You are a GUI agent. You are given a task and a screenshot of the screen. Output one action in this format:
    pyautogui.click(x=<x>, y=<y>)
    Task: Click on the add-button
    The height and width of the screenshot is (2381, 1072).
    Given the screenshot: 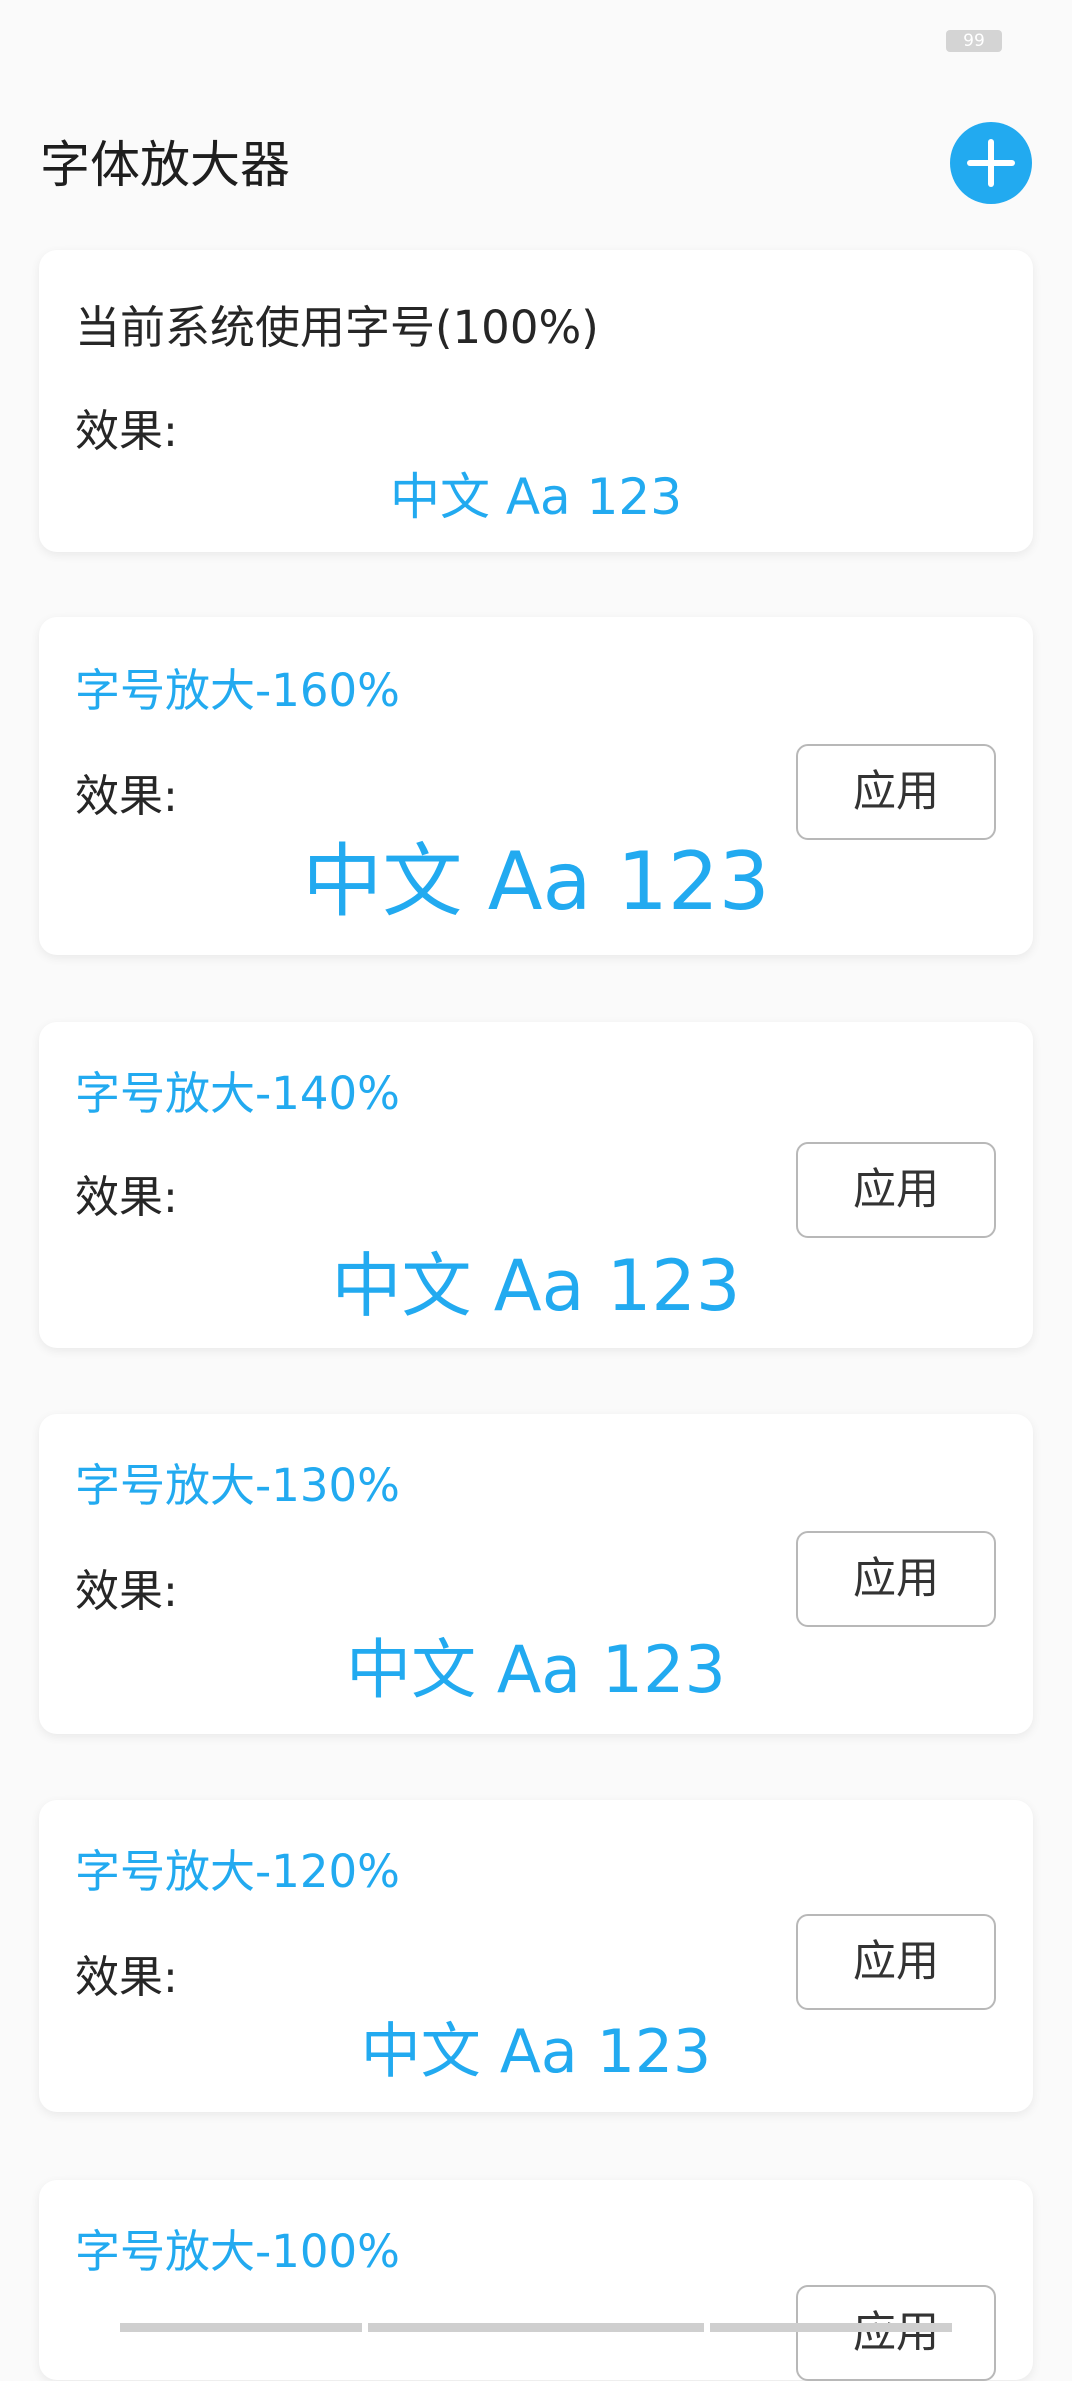 What is the action you would take?
    pyautogui.click(x=991, y=163)
    